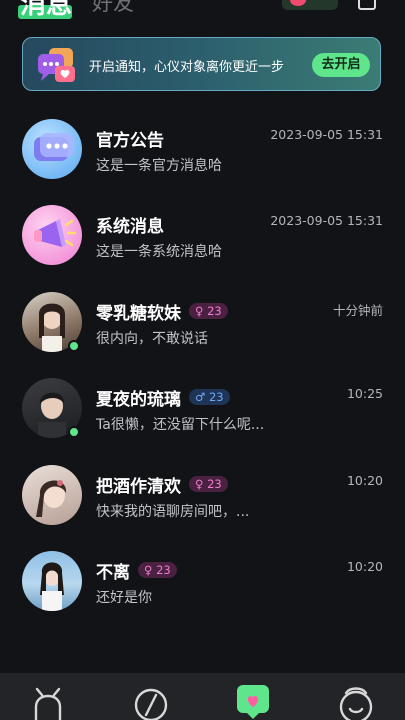 This screenshot has height=720, width=405. Describe the element at coordinates (130, 227) in the screenshot. I see `conversation-name: 系统消息` at that location.